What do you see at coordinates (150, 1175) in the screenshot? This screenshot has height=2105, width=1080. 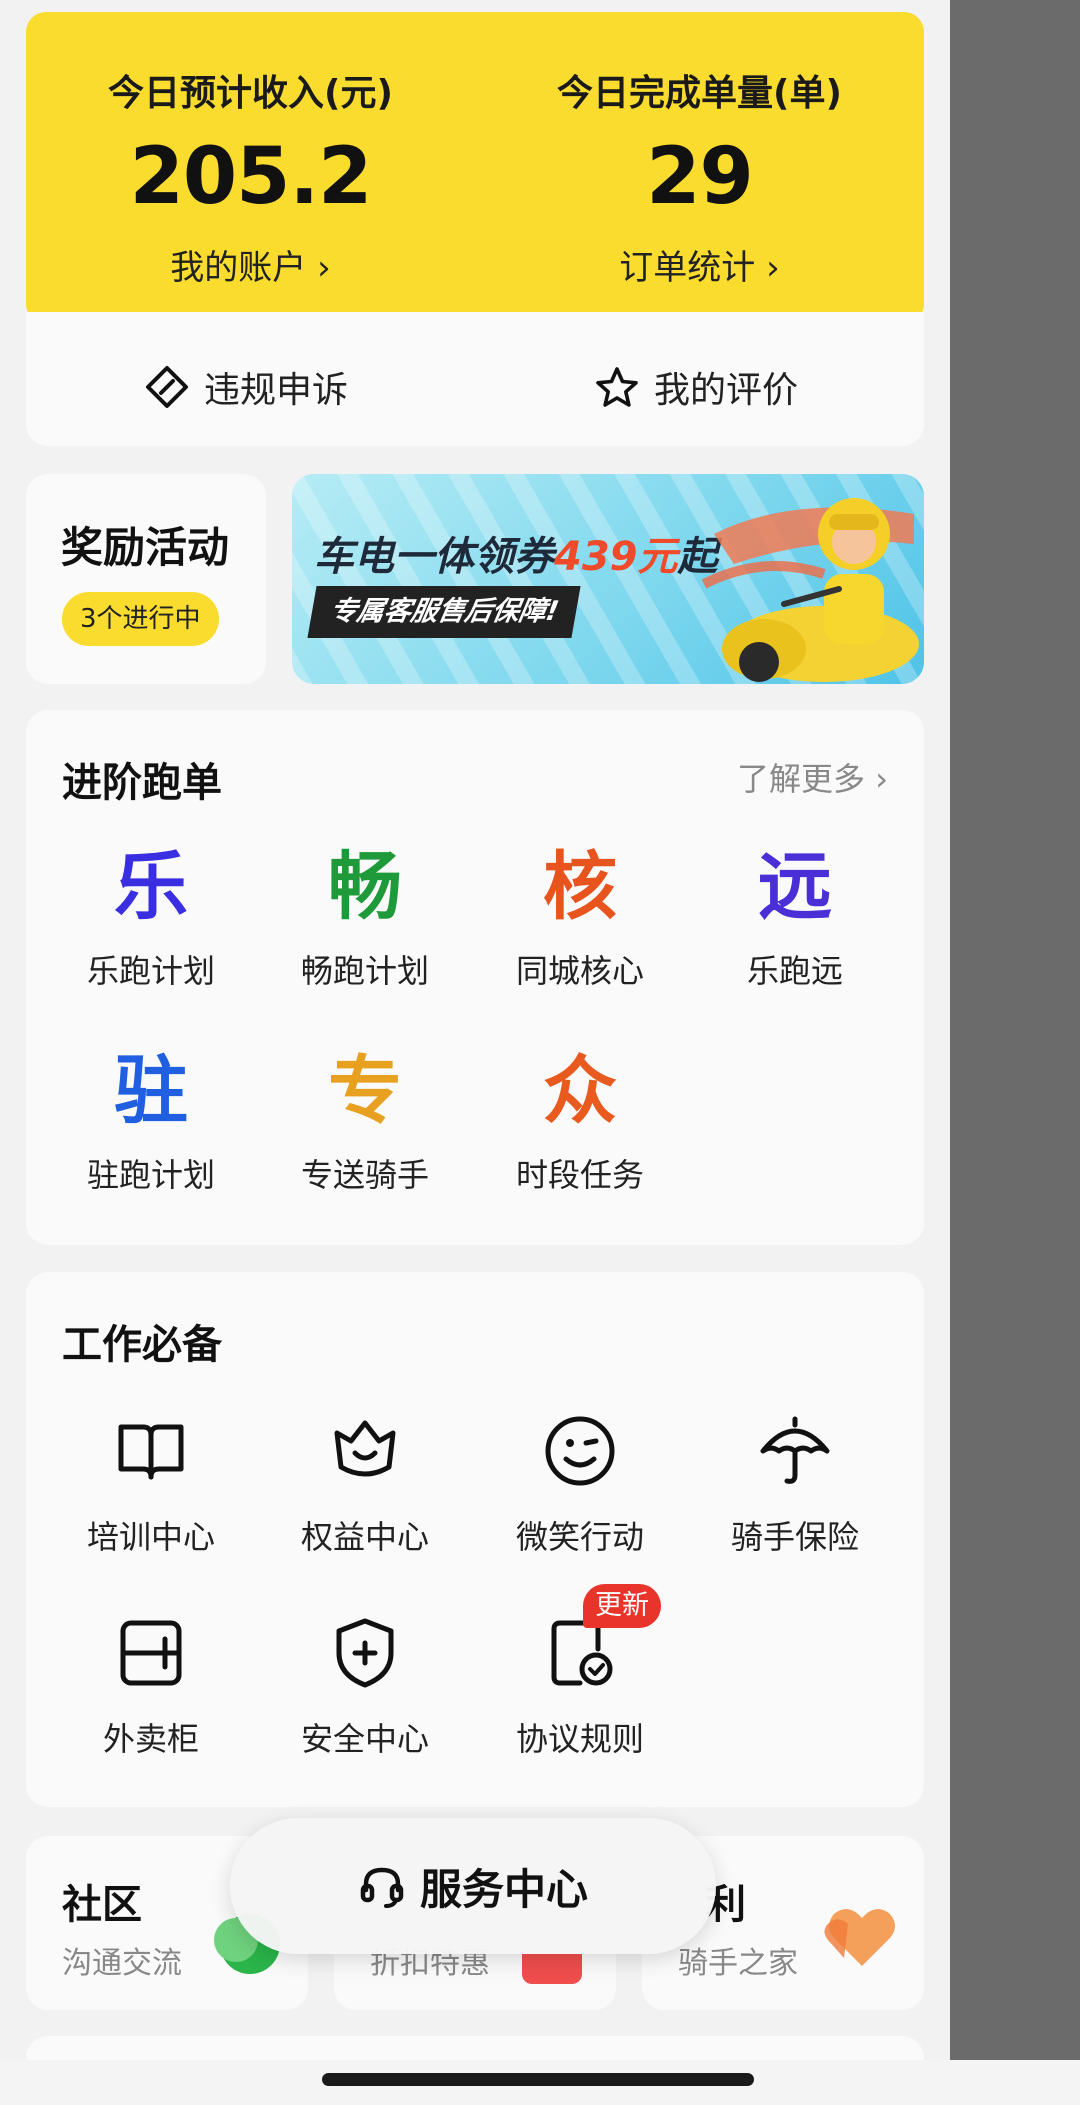 I see `plan-label: 驻跑计划` at bounding box center [150, 1175].